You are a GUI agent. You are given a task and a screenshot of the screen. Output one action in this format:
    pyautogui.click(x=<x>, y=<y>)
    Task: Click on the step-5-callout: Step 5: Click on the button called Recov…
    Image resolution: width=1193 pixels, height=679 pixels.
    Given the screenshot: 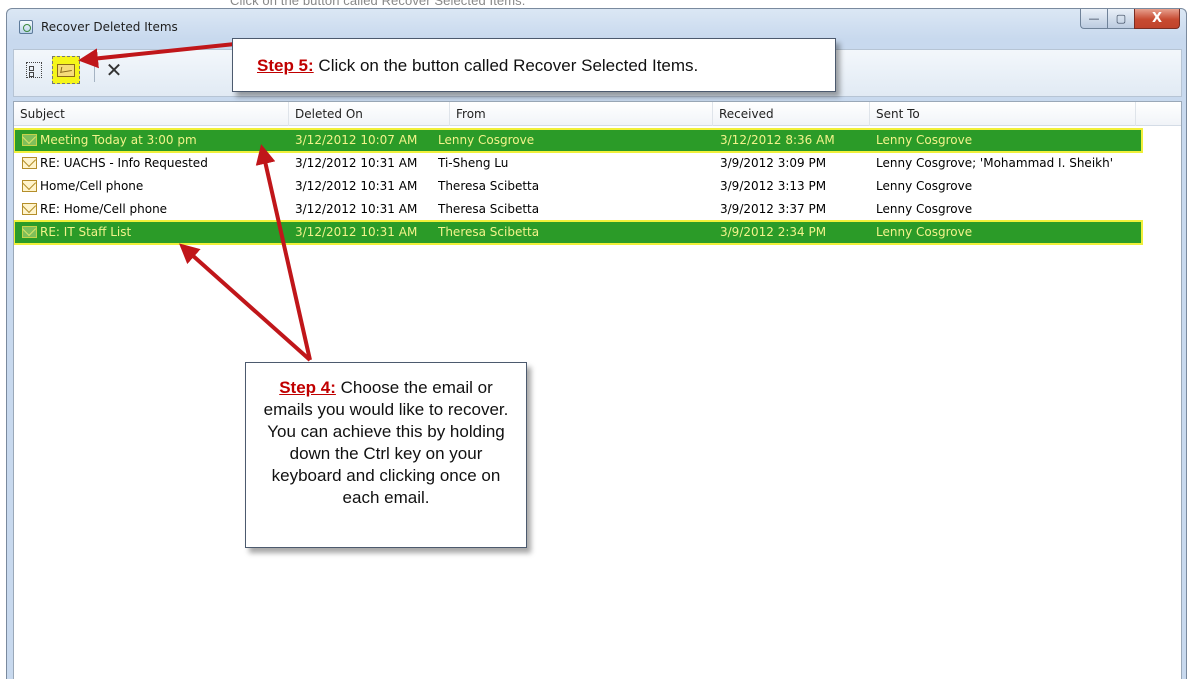 What is the action you would take?
    pyautogui.click(x=534, y=65)
    